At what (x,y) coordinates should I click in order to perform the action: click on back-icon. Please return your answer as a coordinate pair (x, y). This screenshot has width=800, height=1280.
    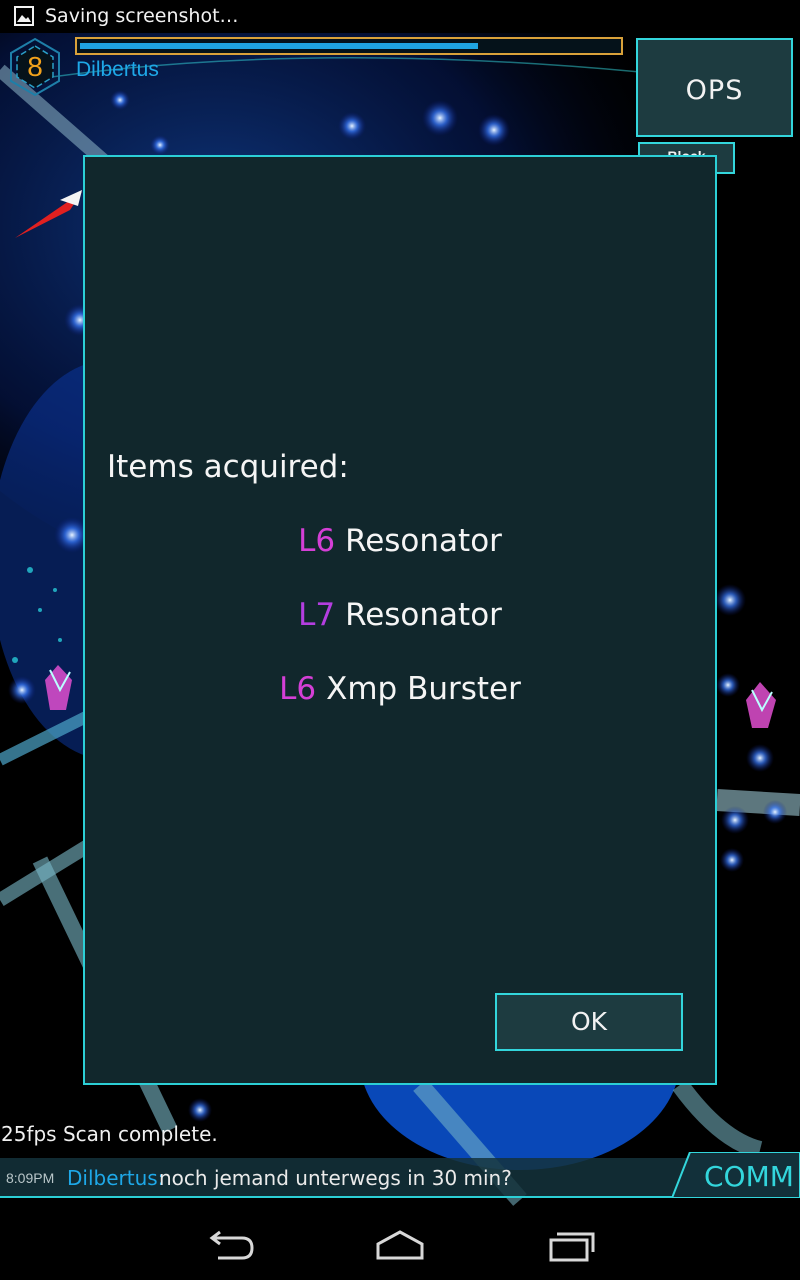
    Looking at the image, I should click on (230, 1244).